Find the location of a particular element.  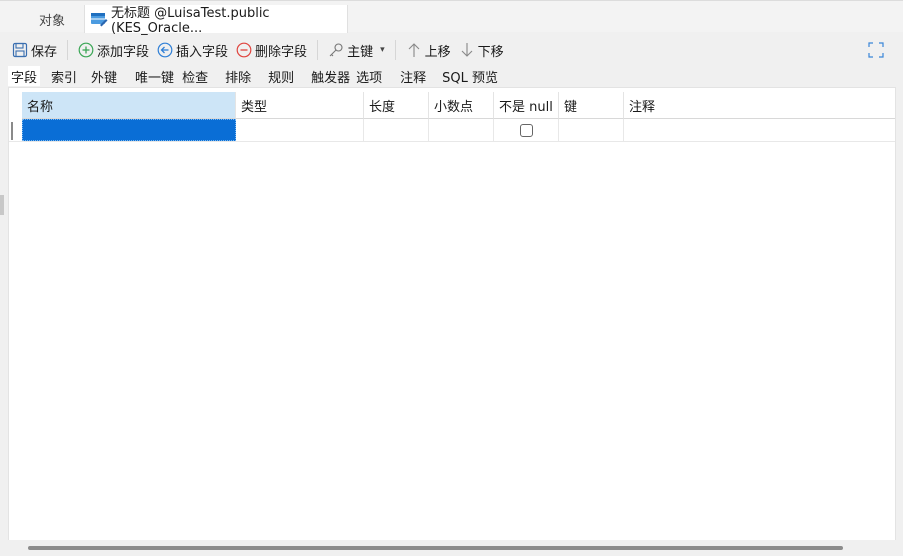

remove-circle-icon is located at coordinates (244, 50).